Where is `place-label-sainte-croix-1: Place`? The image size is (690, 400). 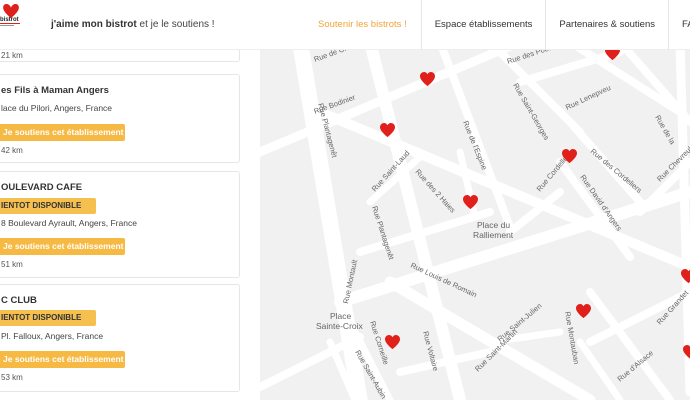 place-label-sainte-croix-1: Place is located at coordinates (341, 316).